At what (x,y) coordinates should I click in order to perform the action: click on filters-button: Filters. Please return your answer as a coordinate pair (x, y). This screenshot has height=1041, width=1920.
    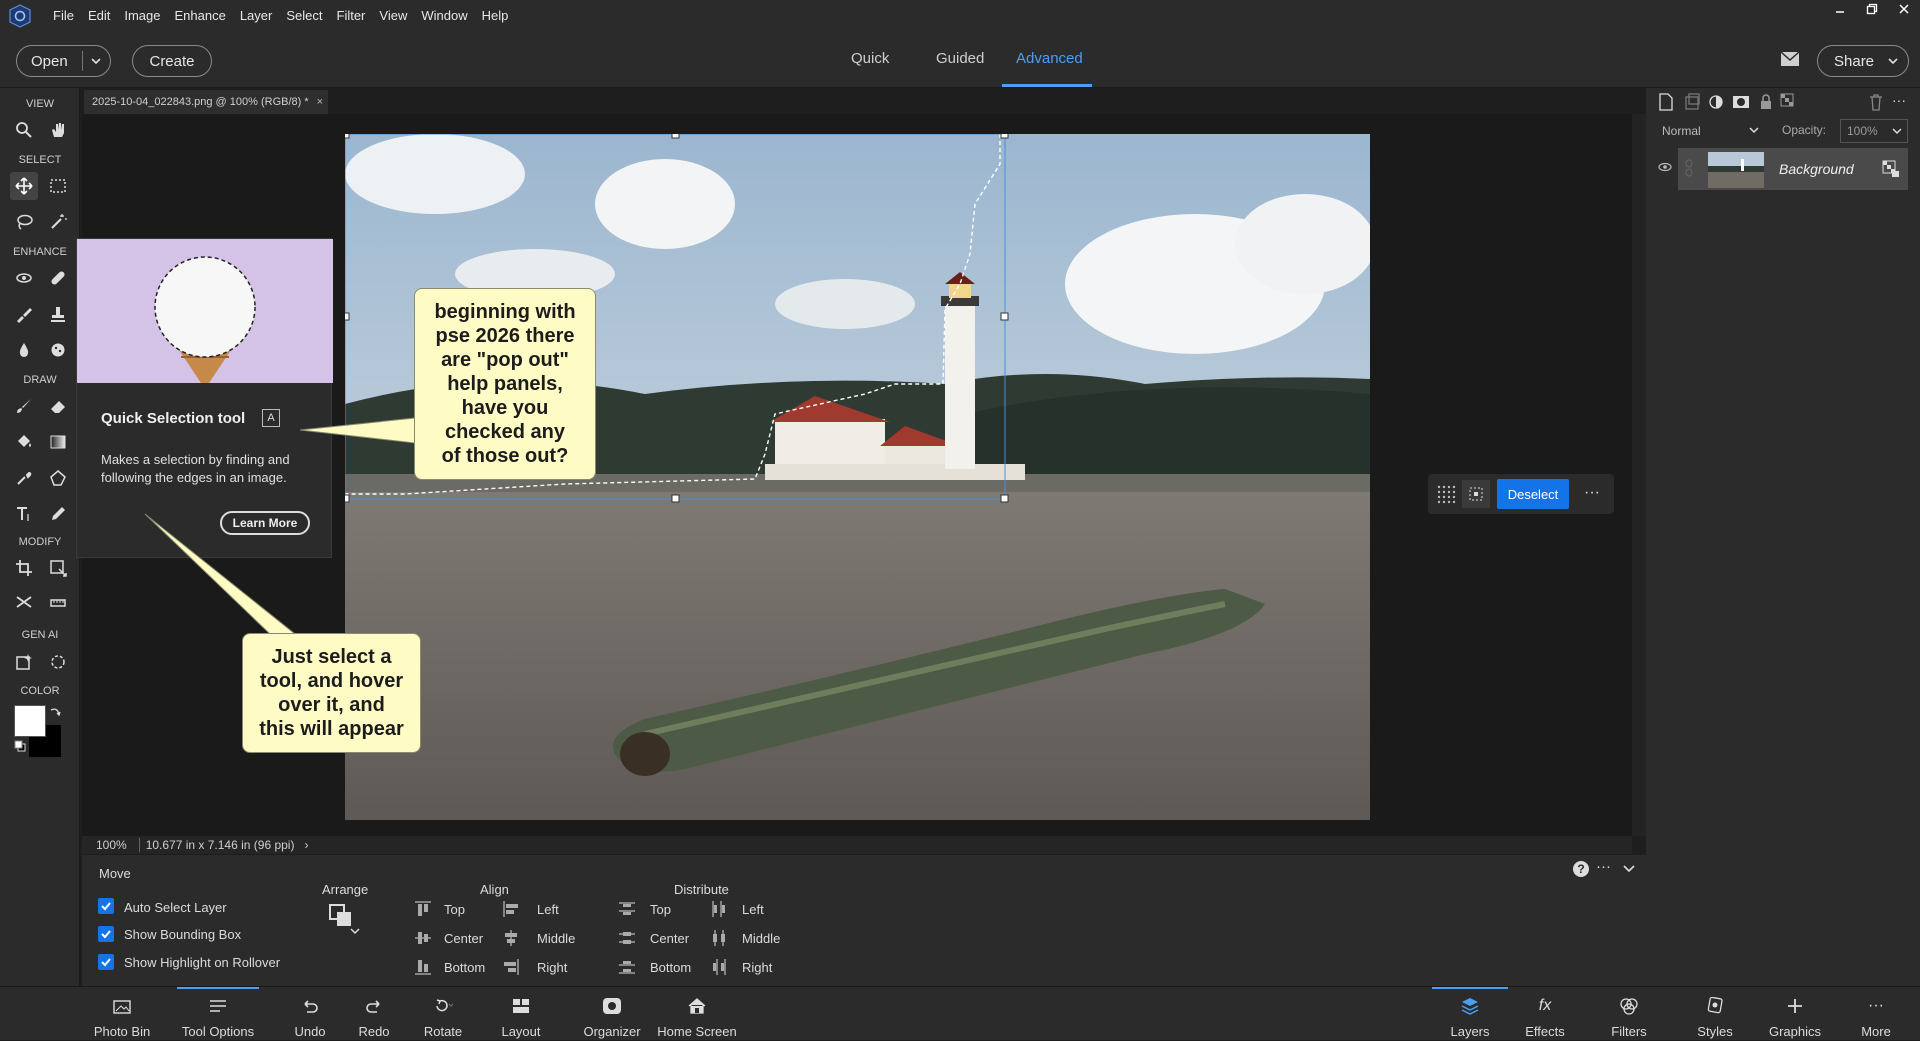
    Looking at the image, I should click on (1629, 1014).